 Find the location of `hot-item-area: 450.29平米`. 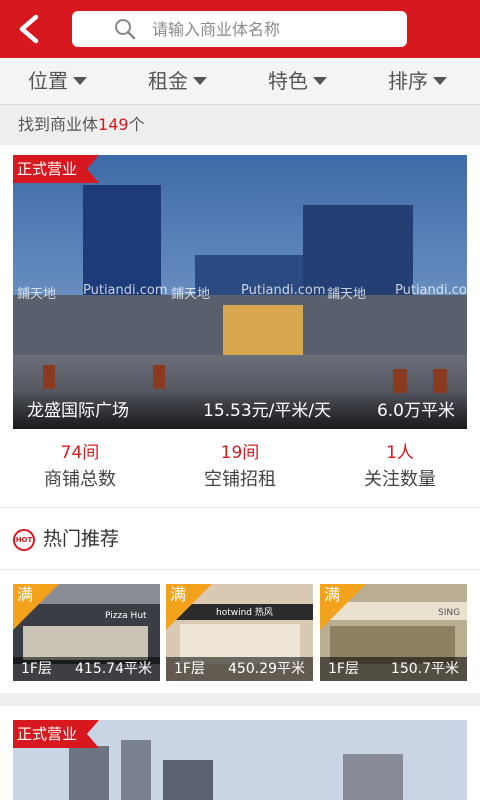

hot-item-area: 450.29平米 is located at coordinates (266, 669).